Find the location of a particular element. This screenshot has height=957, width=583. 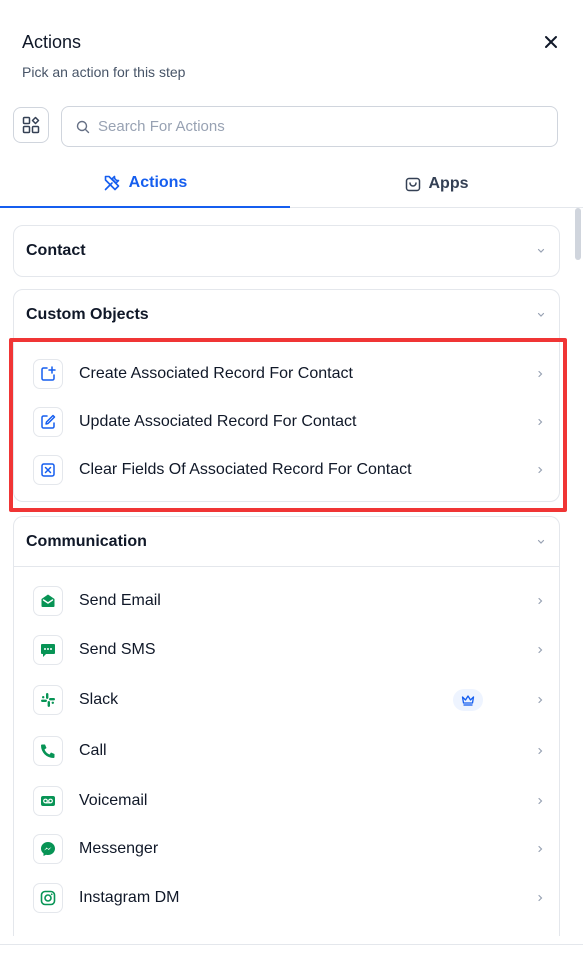

section-communication-header: Communication is located at coordinates (286, 542).